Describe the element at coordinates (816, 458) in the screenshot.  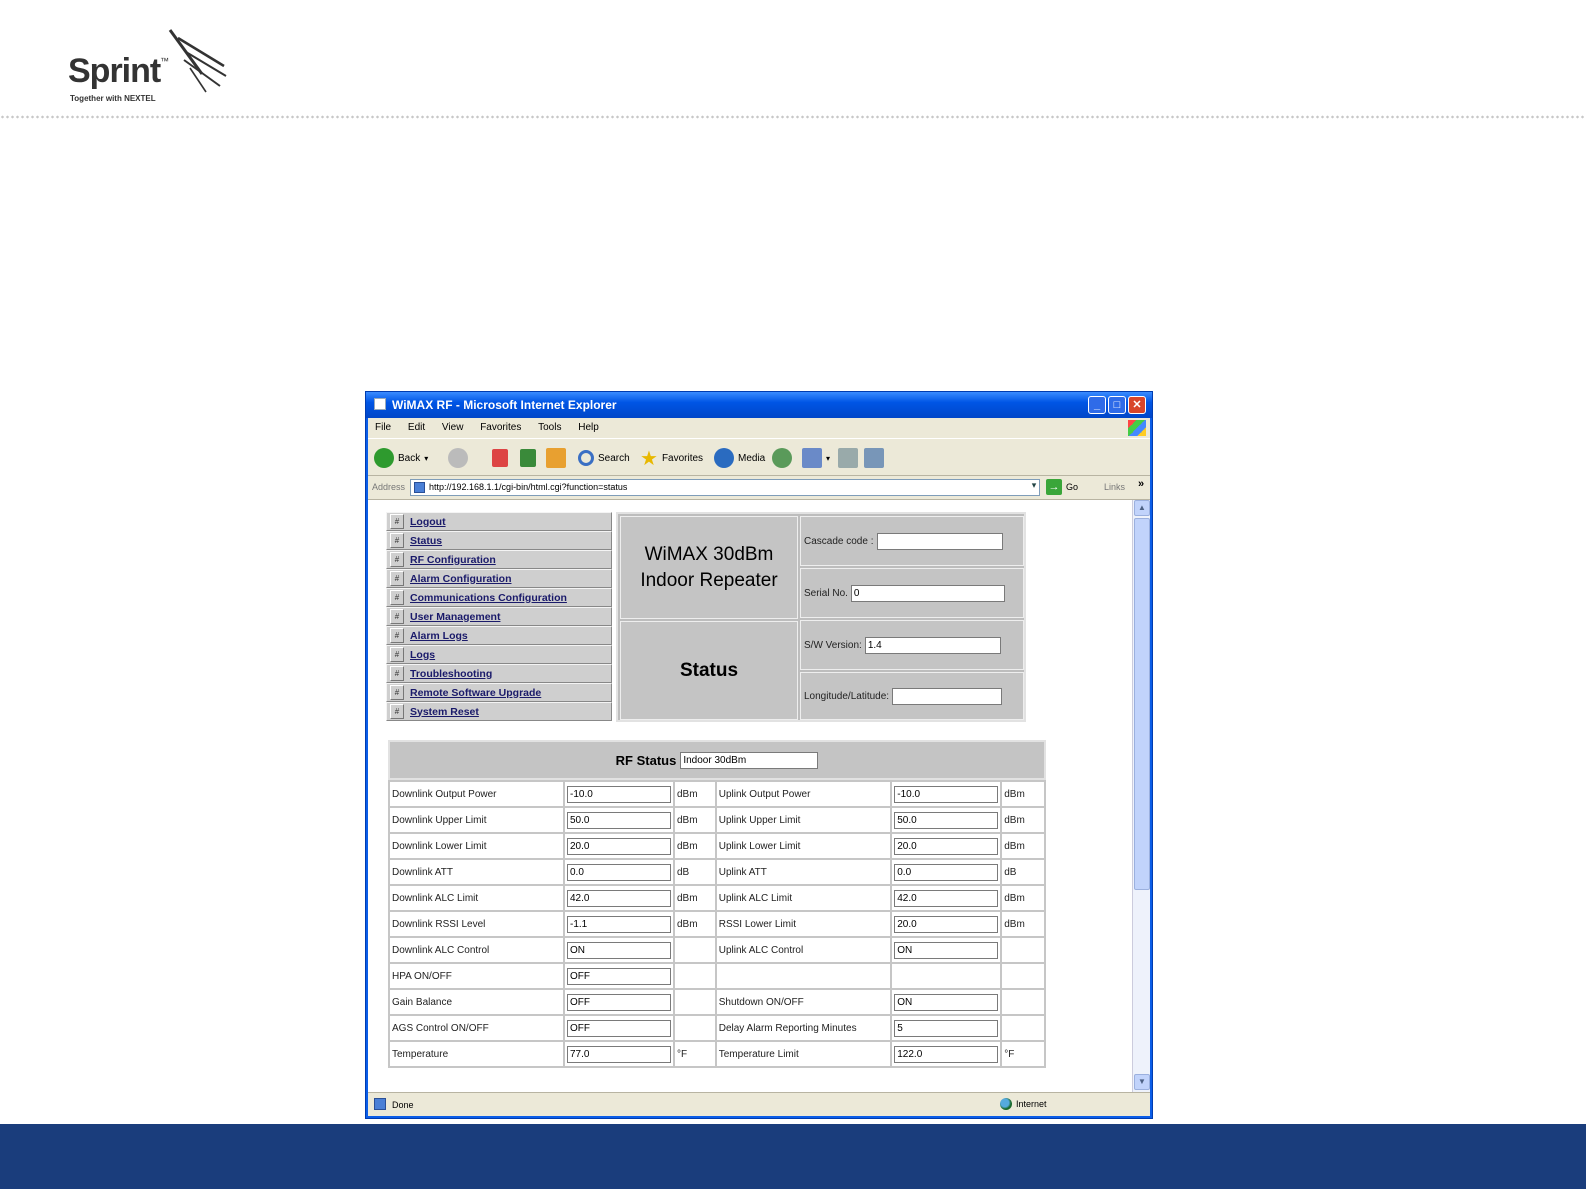
I see `mail-button: ▾` at that location.